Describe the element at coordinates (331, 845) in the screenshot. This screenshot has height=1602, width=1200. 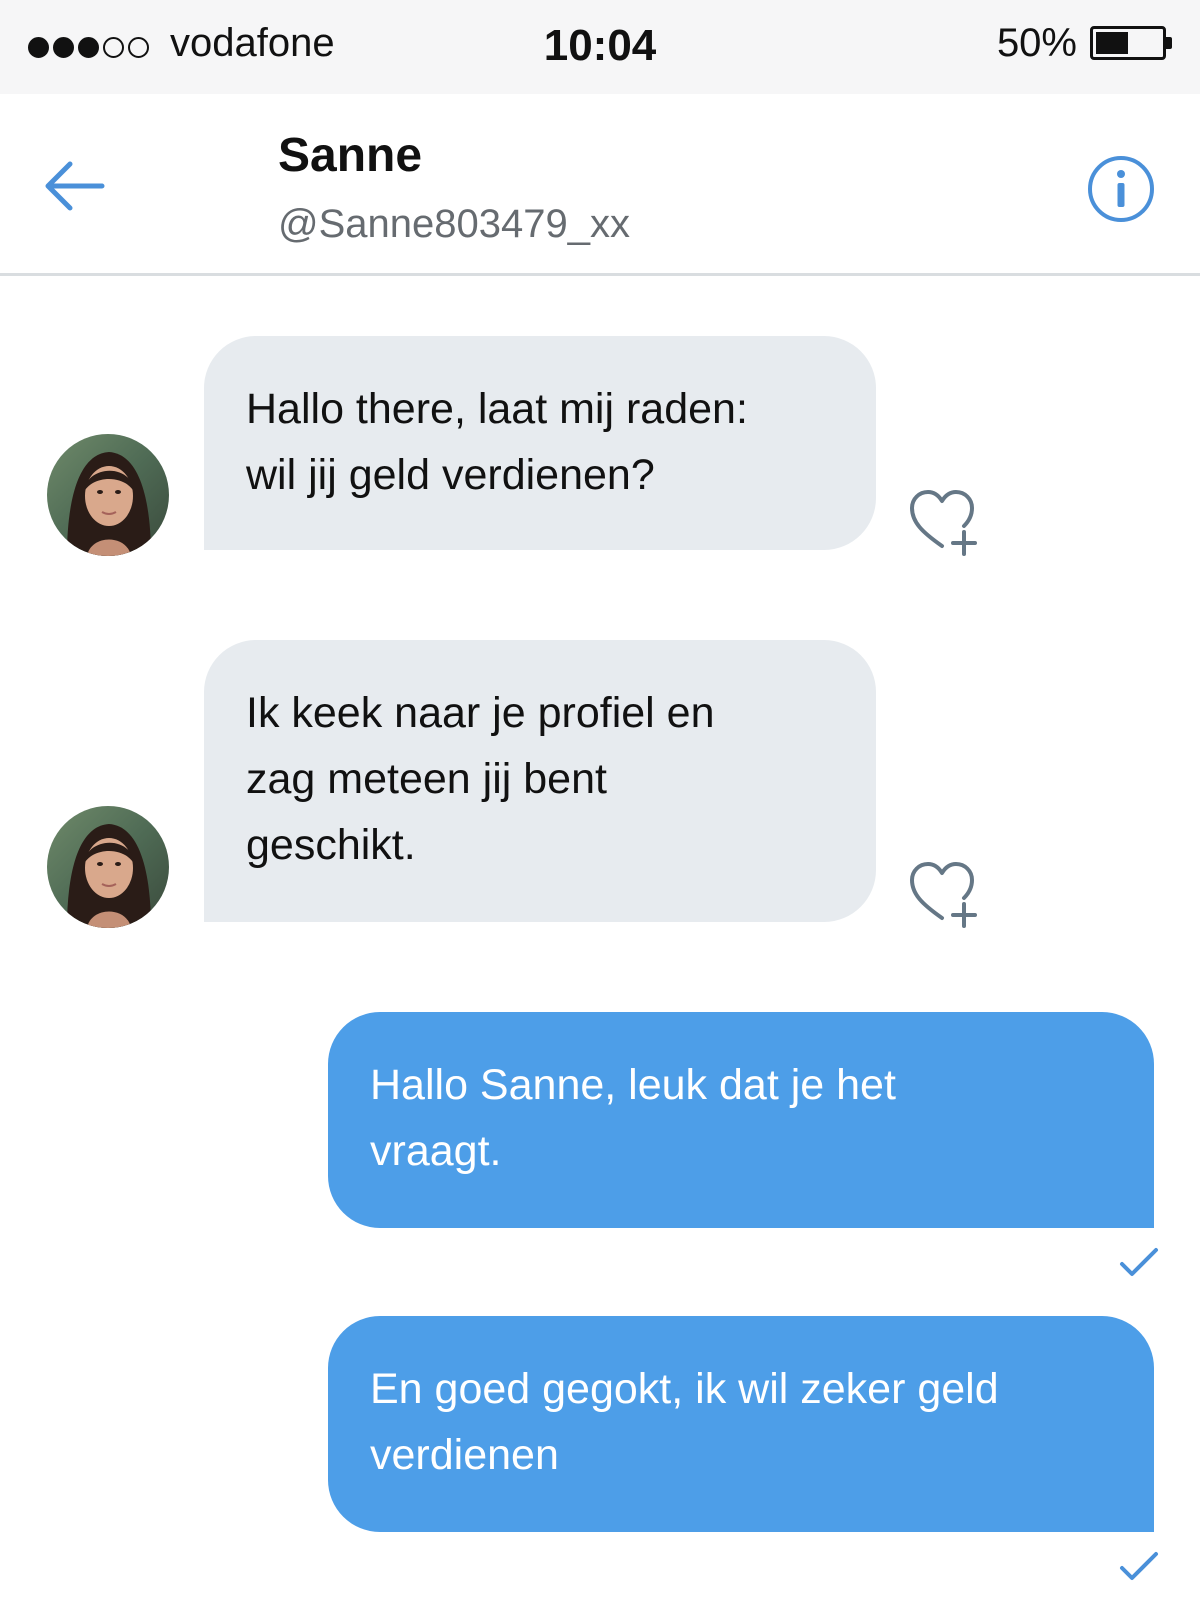
I see `message-text-line: geschikt.` at that location.